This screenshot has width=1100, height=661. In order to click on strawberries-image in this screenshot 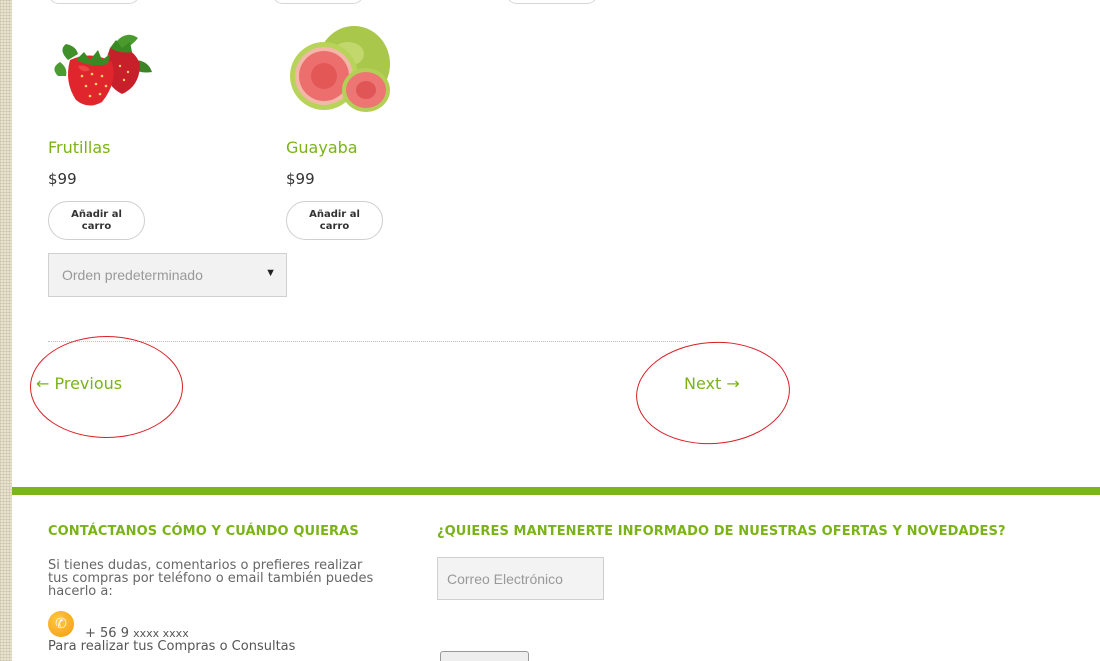, I will do `click(103, 70)`.